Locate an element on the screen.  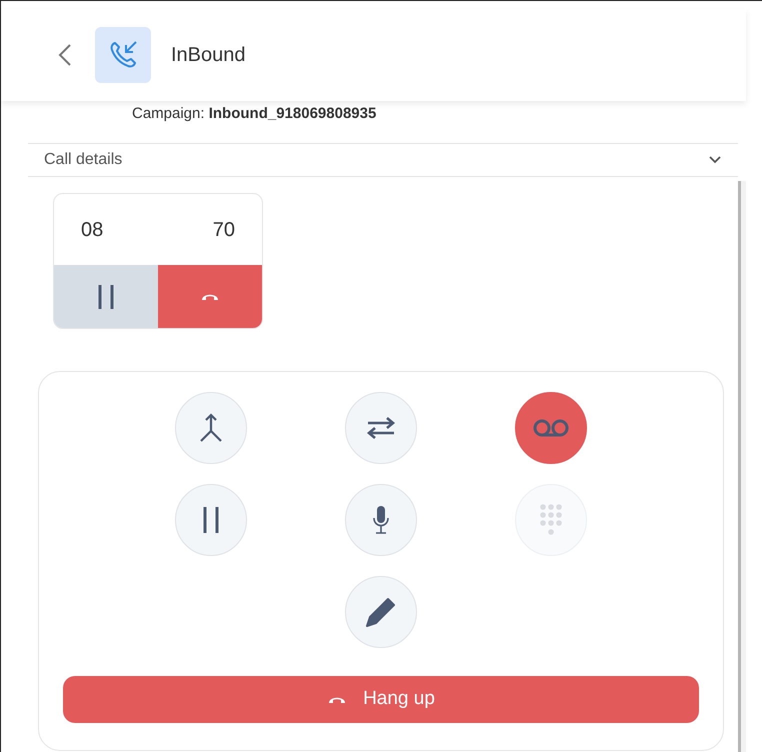
dialpad-icon is located at coordinates (551, 520).